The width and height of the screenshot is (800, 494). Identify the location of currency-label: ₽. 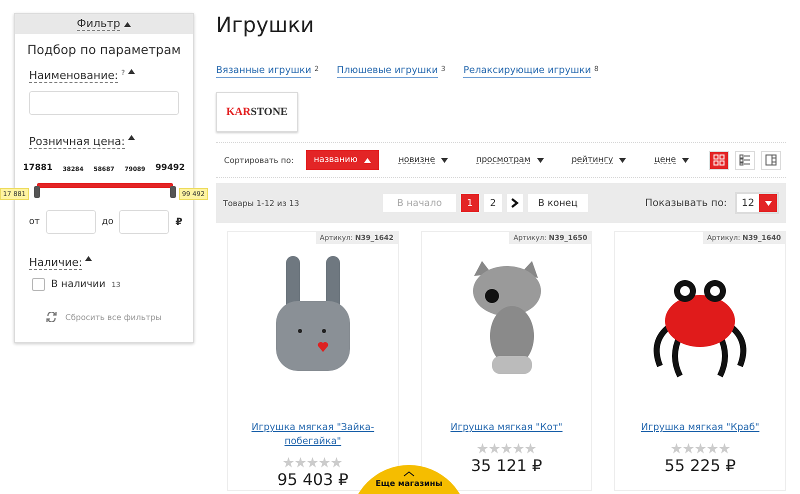
(178, 222).